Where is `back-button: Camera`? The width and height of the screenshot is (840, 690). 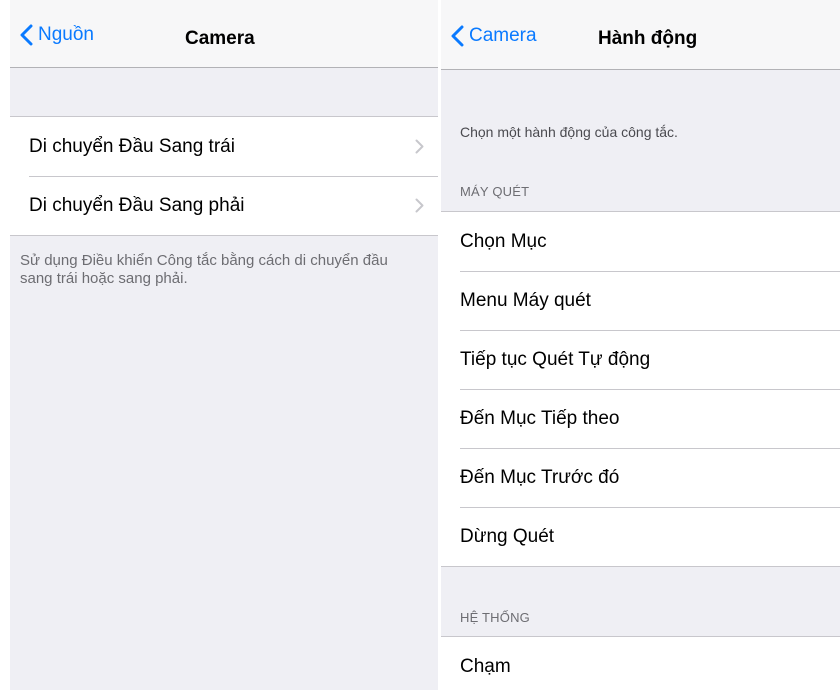 back-button: Camera is located at coordinates (494, 36).